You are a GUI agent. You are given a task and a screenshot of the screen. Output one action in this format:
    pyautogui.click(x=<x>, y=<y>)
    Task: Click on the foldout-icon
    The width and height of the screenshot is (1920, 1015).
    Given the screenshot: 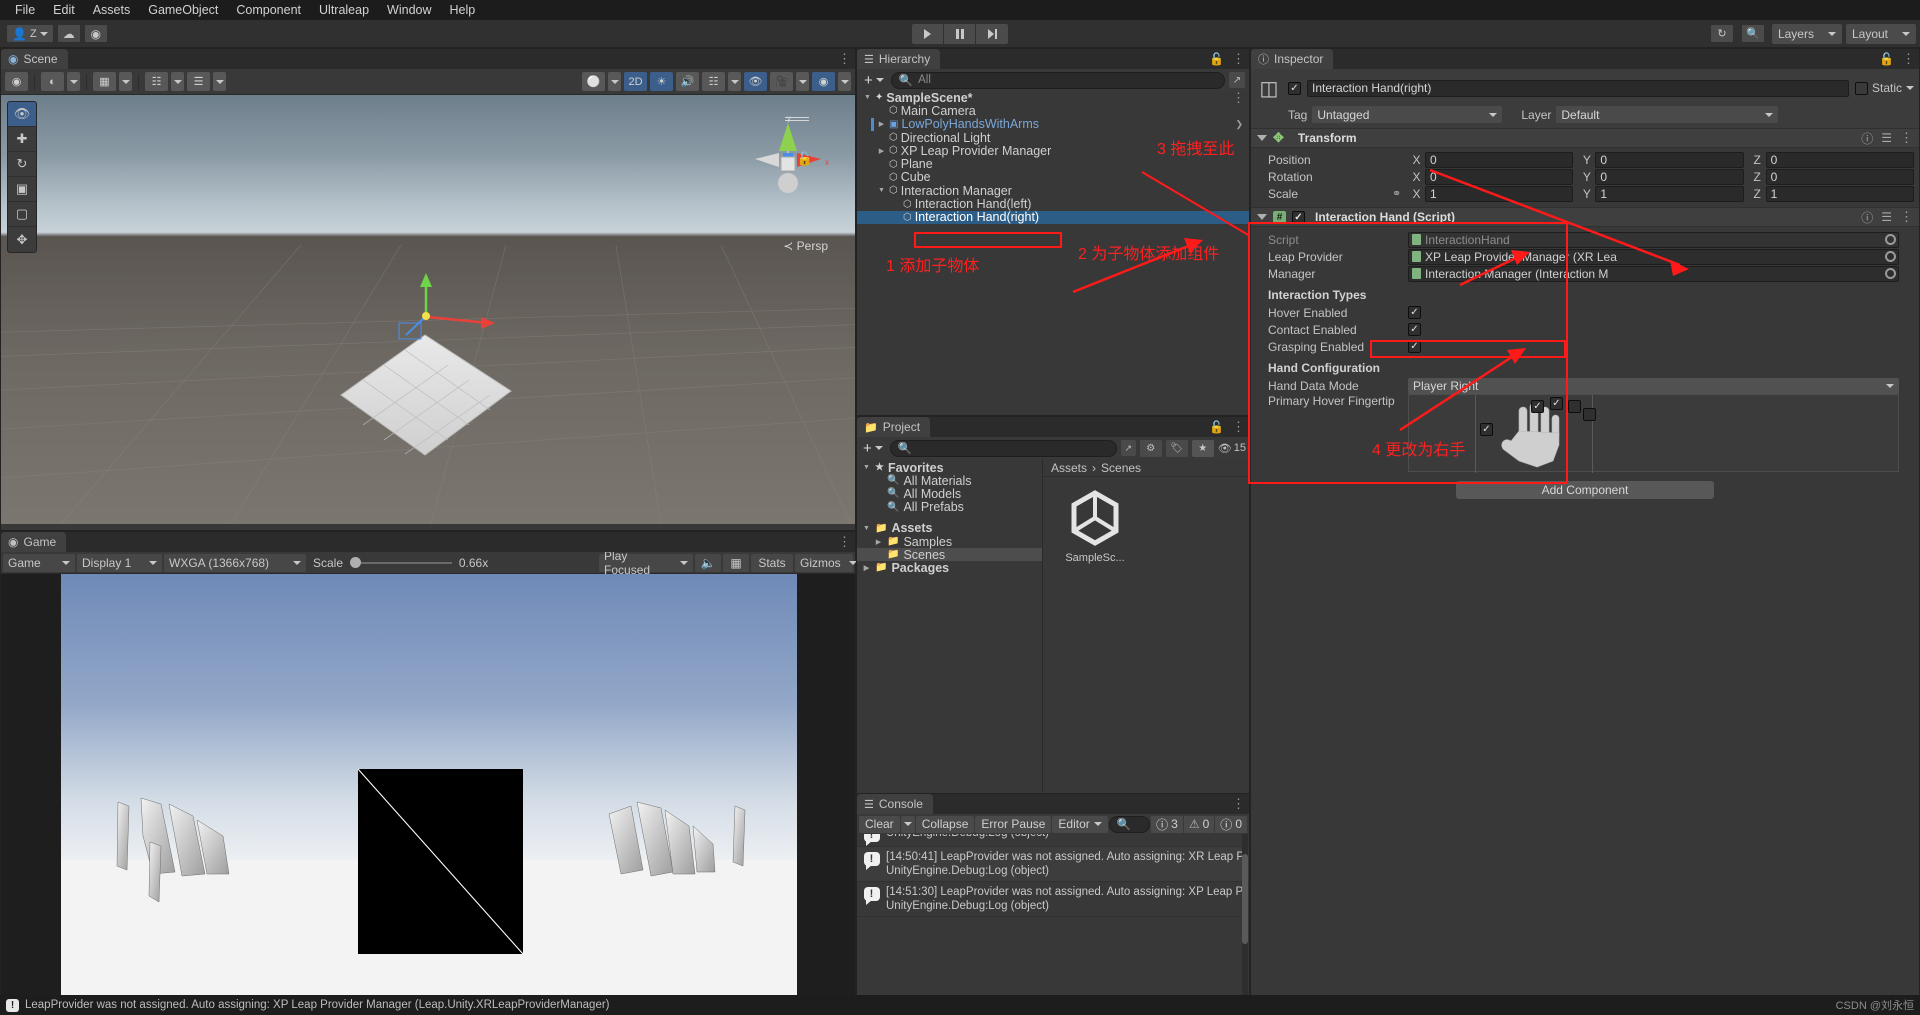 What is the action you would take?
    pyautogui.click(x=1262, y=138)
    